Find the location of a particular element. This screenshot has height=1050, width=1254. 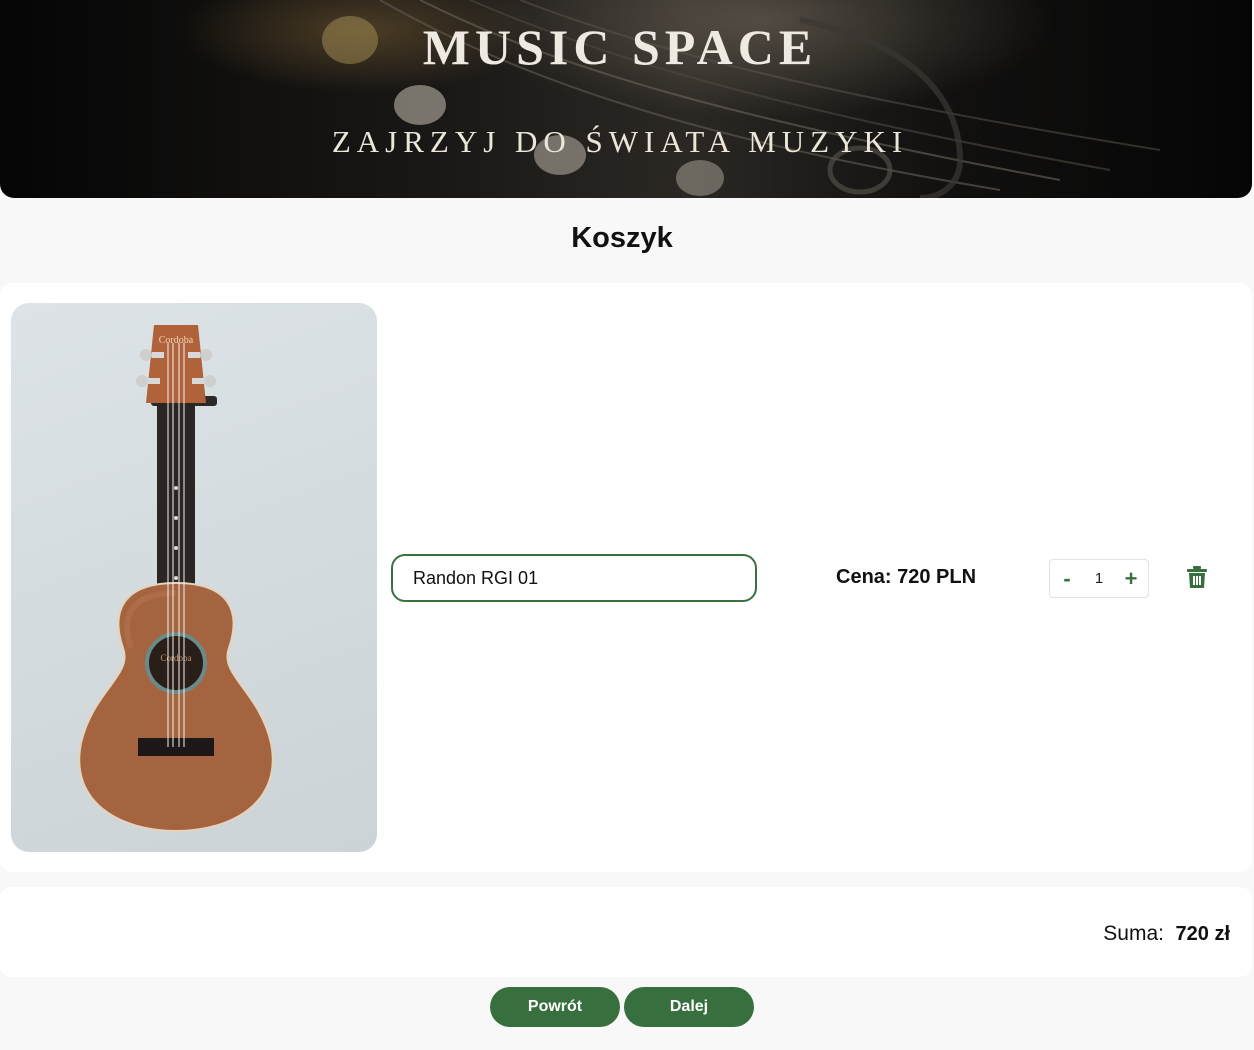

product-name-field: Randon RGI 01 is located at coordinates (574, 578).